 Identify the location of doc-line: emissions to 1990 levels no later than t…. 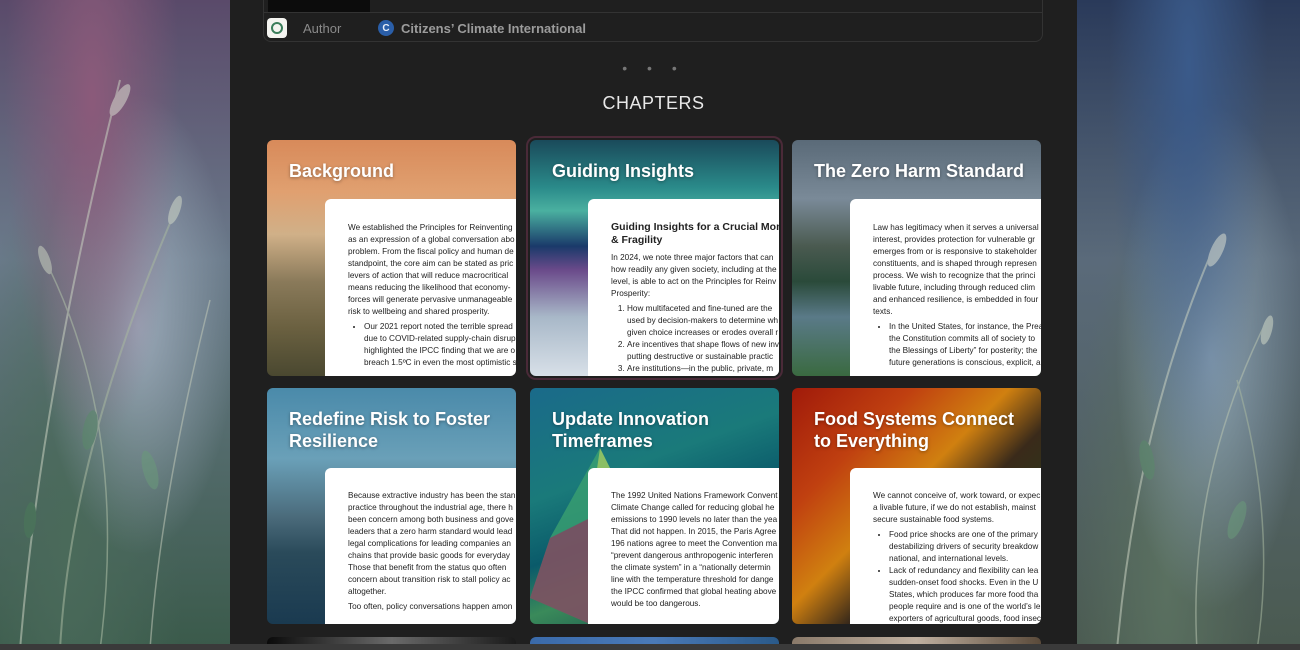
(694, 519).